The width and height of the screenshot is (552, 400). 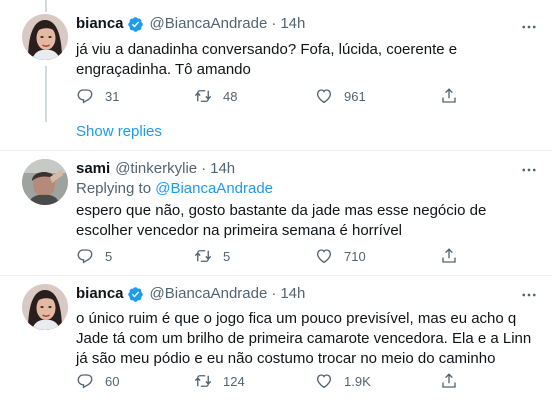 What do you see at coordinates (156, 169) in the screenshot?
I see `author-handle: @tinkerkylie` at bounding box center [156, 169].